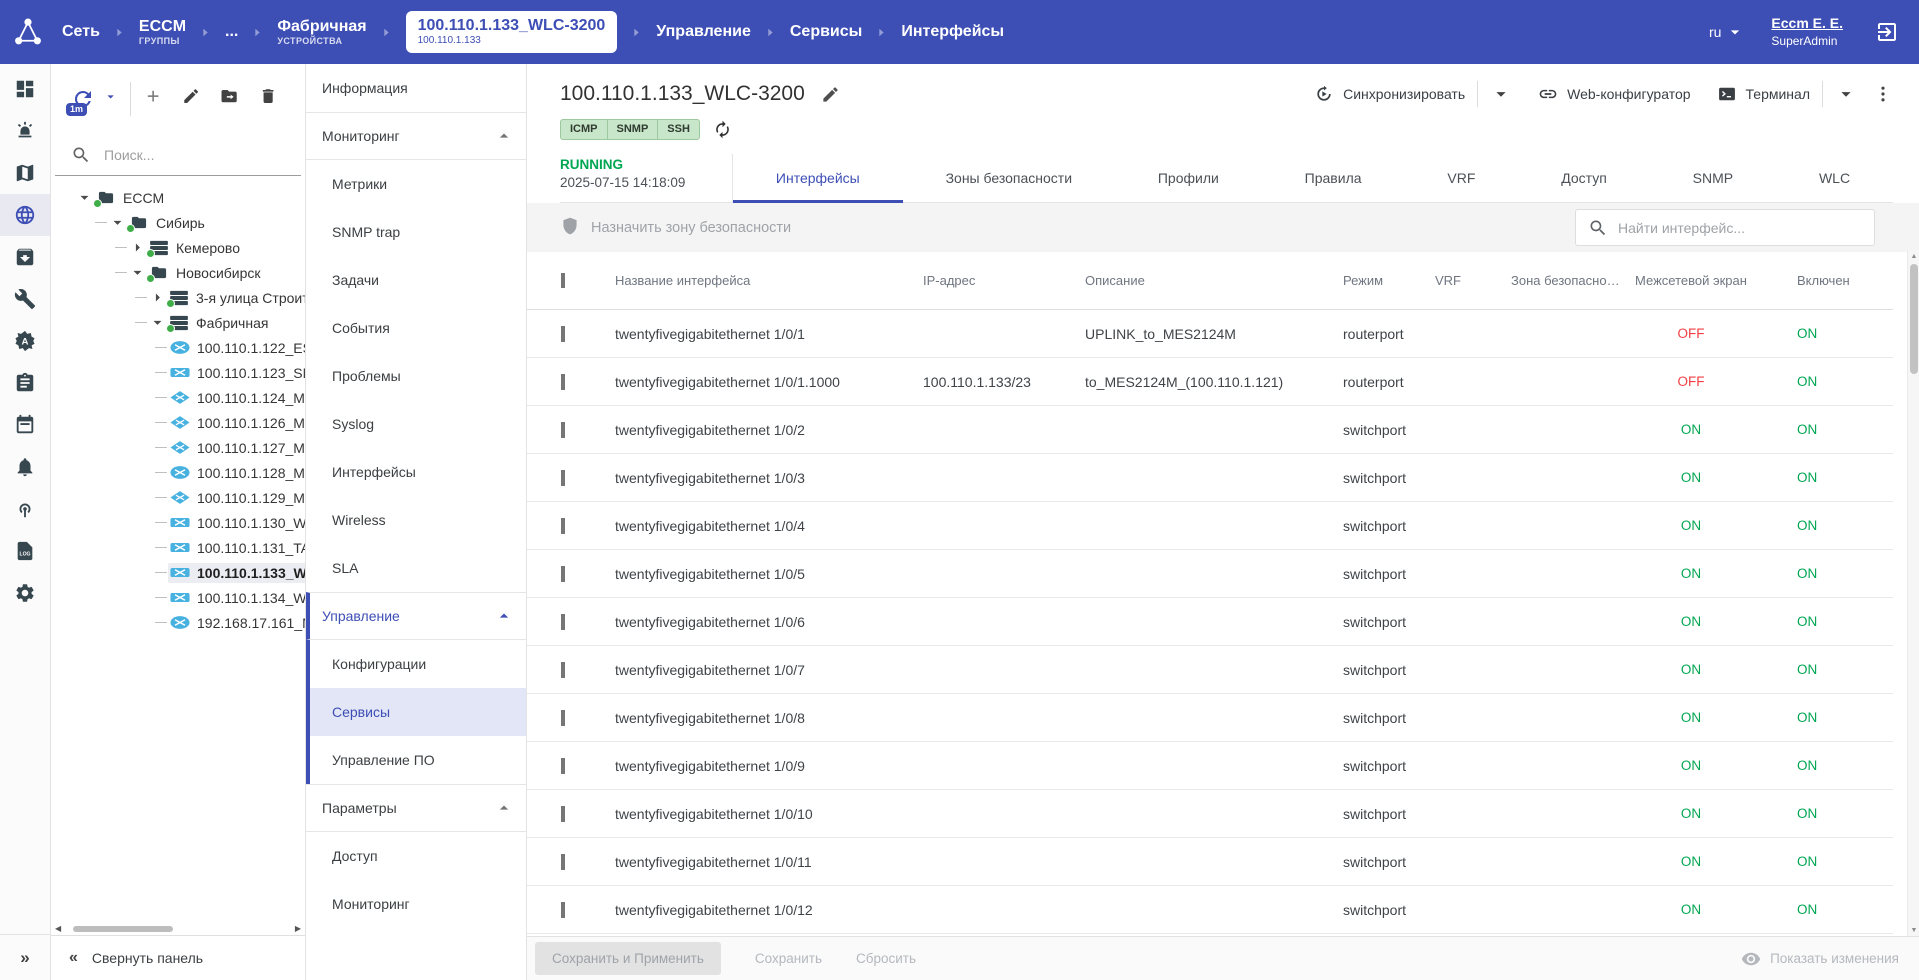  What do you see at coordinates (1887, 32) in the screenshot?
I see `logout-icon` at bounding box center [1887, 32].